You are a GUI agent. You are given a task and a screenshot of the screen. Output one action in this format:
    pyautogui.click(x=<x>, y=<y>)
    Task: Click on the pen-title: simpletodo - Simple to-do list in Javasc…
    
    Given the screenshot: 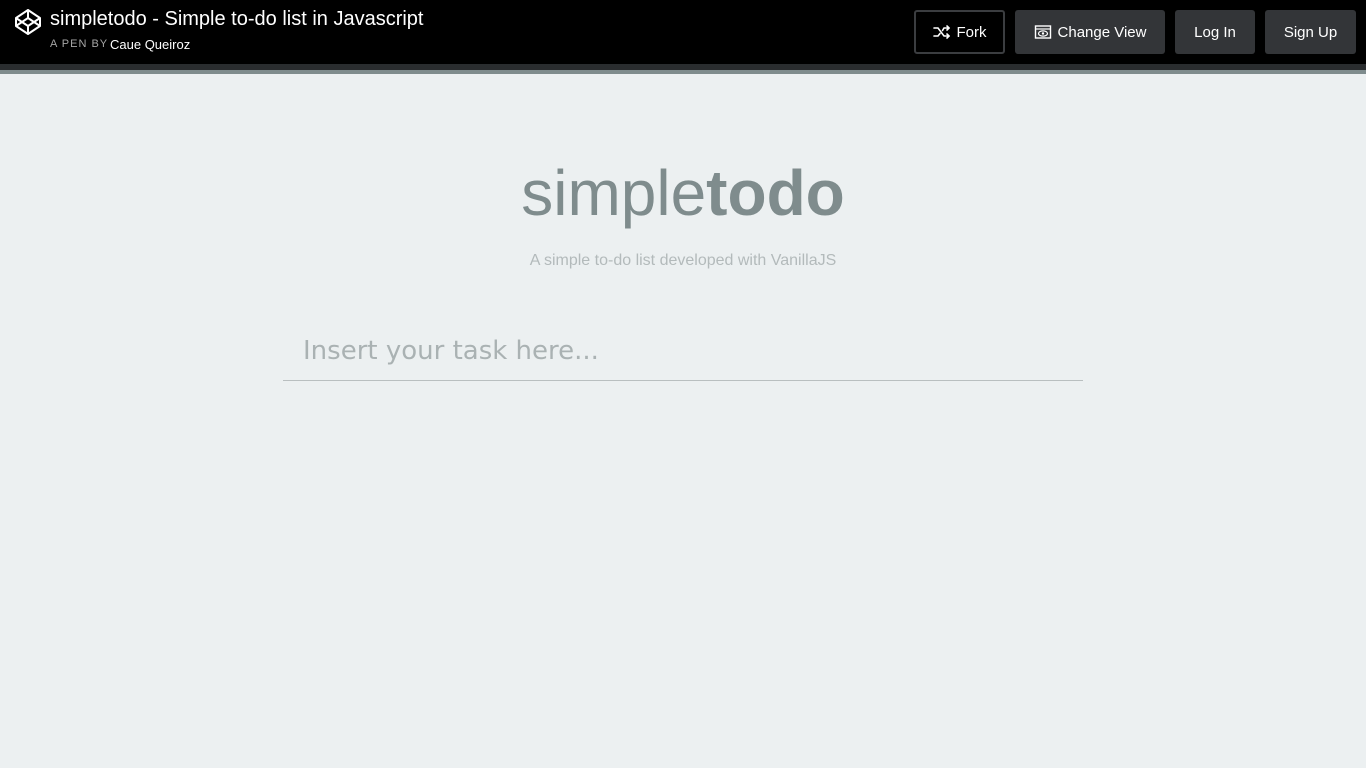 What is the action you would take?
    pyautogui.click(x=237, y=19)
    